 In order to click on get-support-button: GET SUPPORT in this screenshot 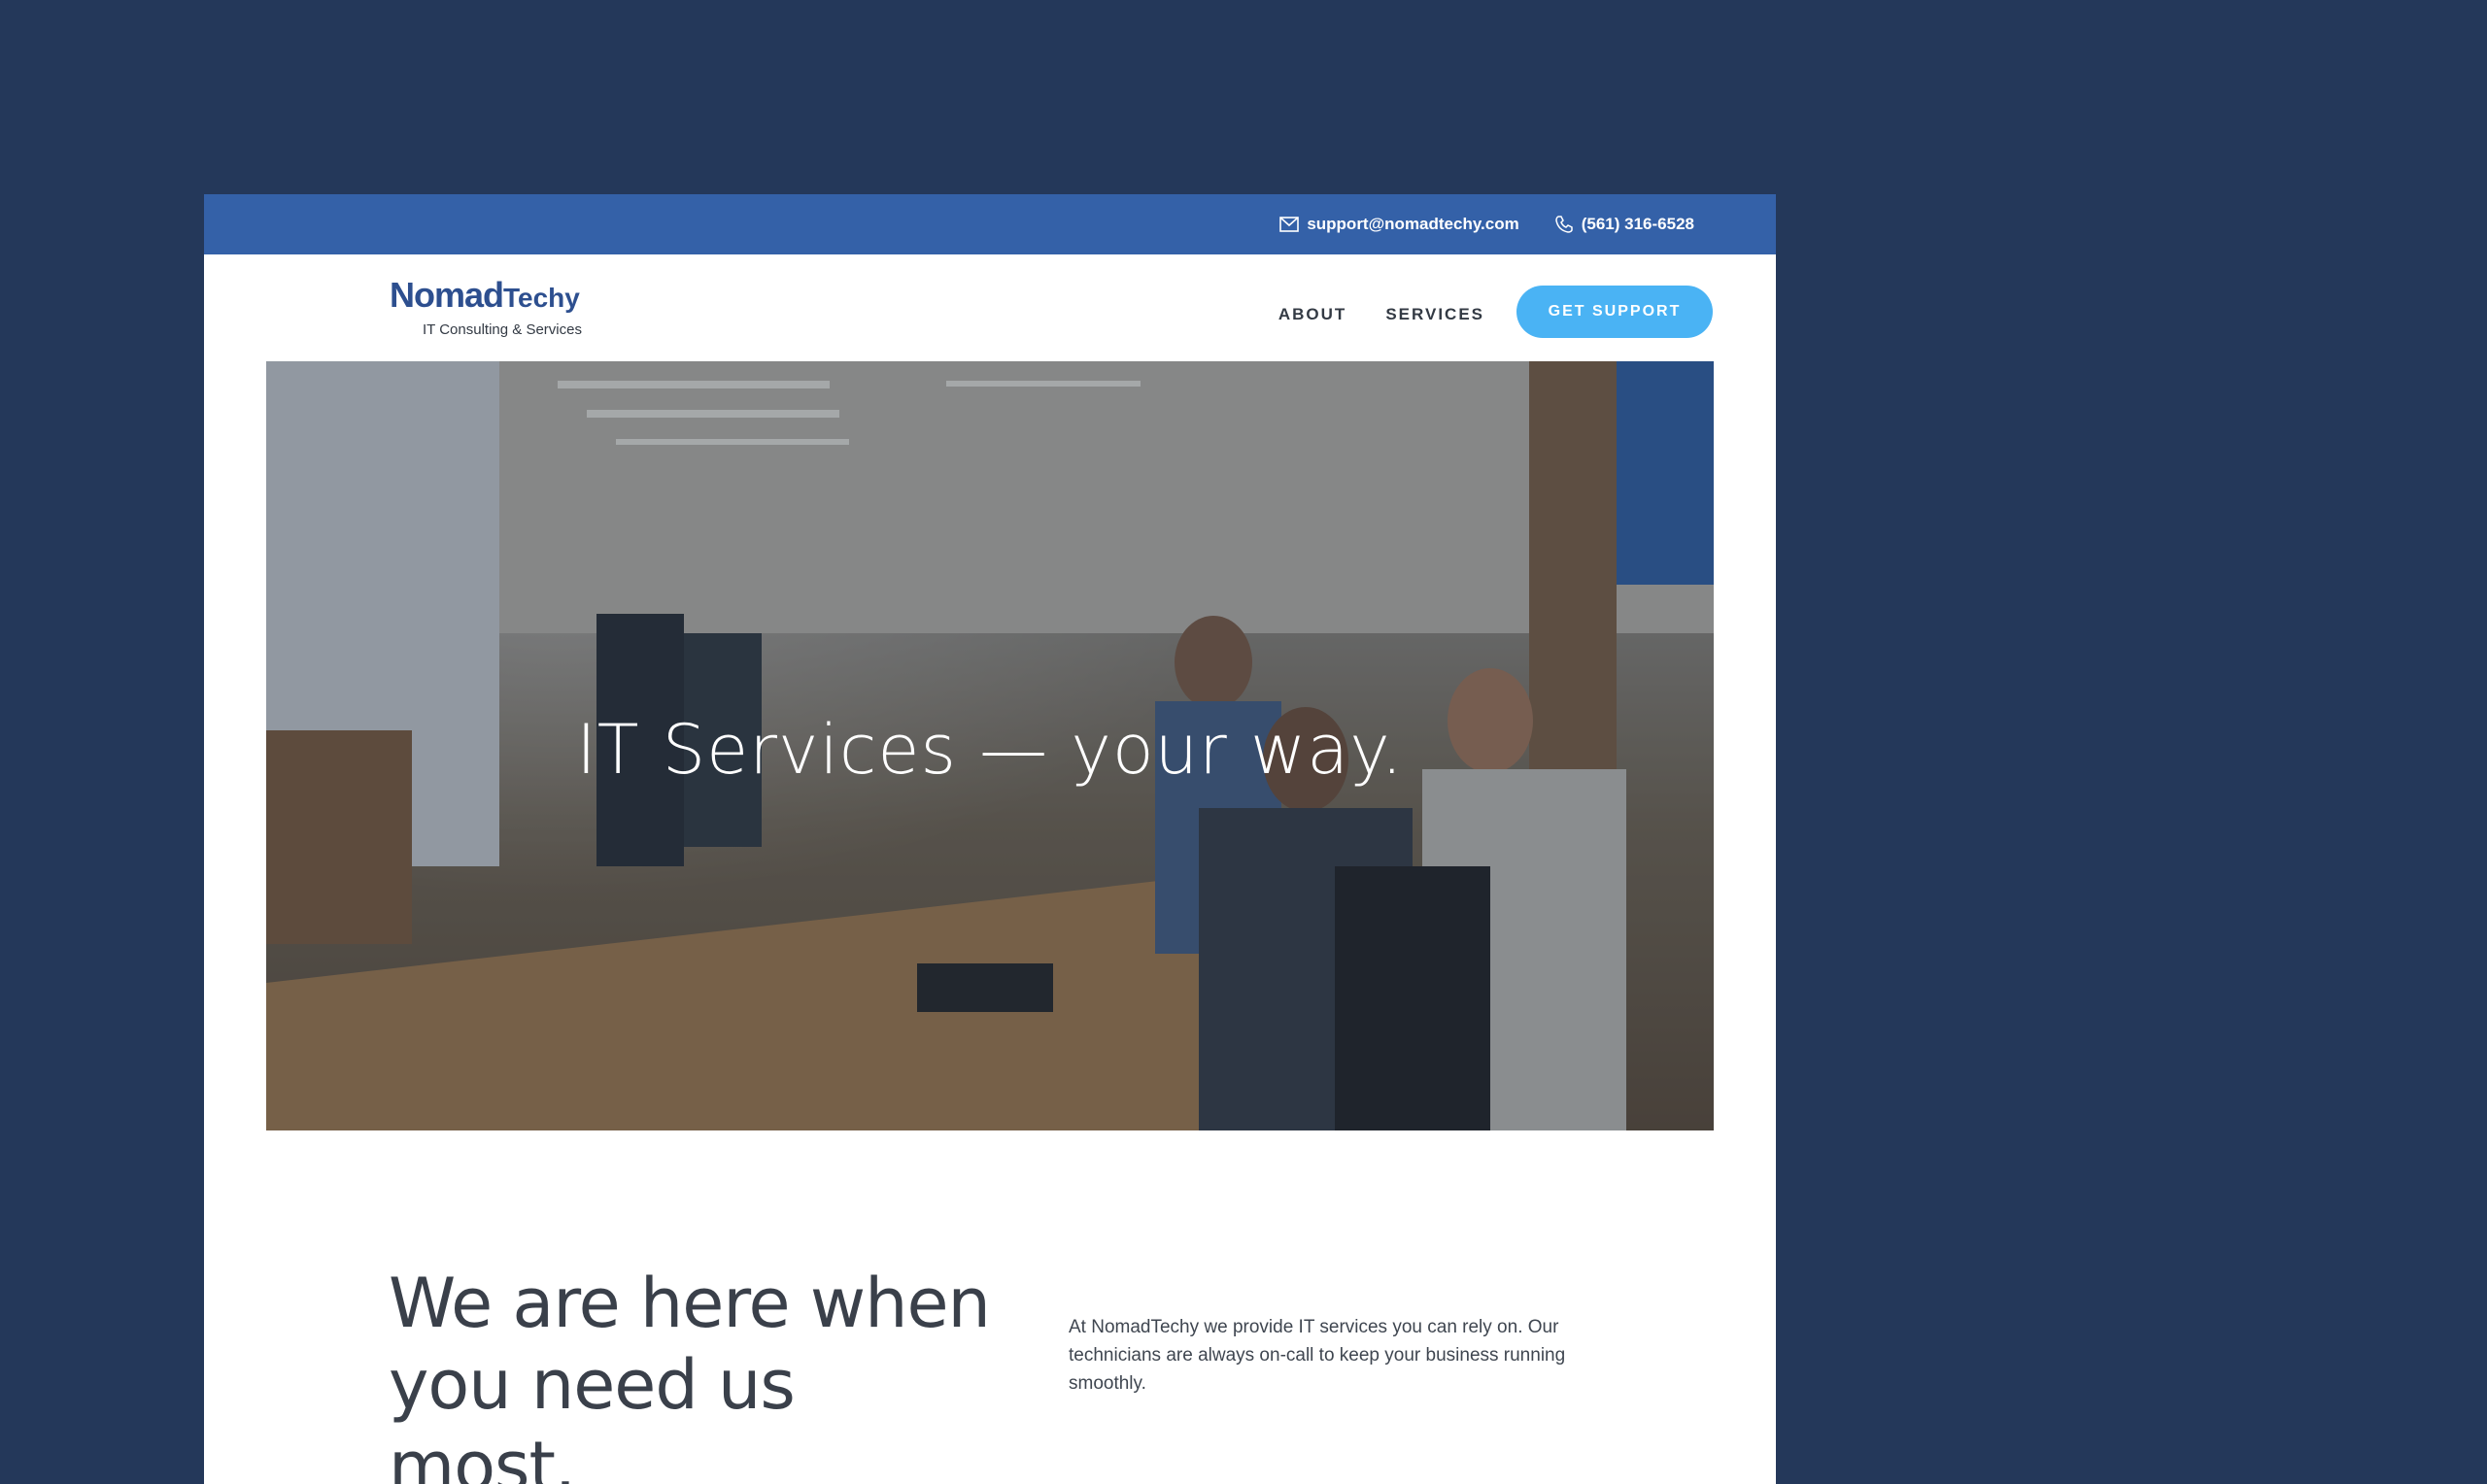, I will do `click(1614, 312)`.